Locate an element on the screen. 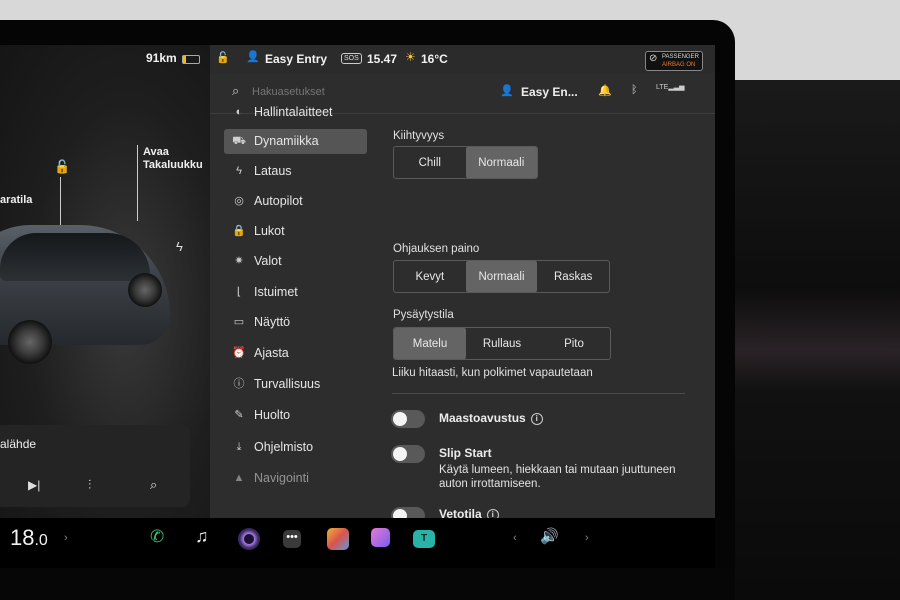  nav-item-label: Autopilot is located at coordinates (278, 201).